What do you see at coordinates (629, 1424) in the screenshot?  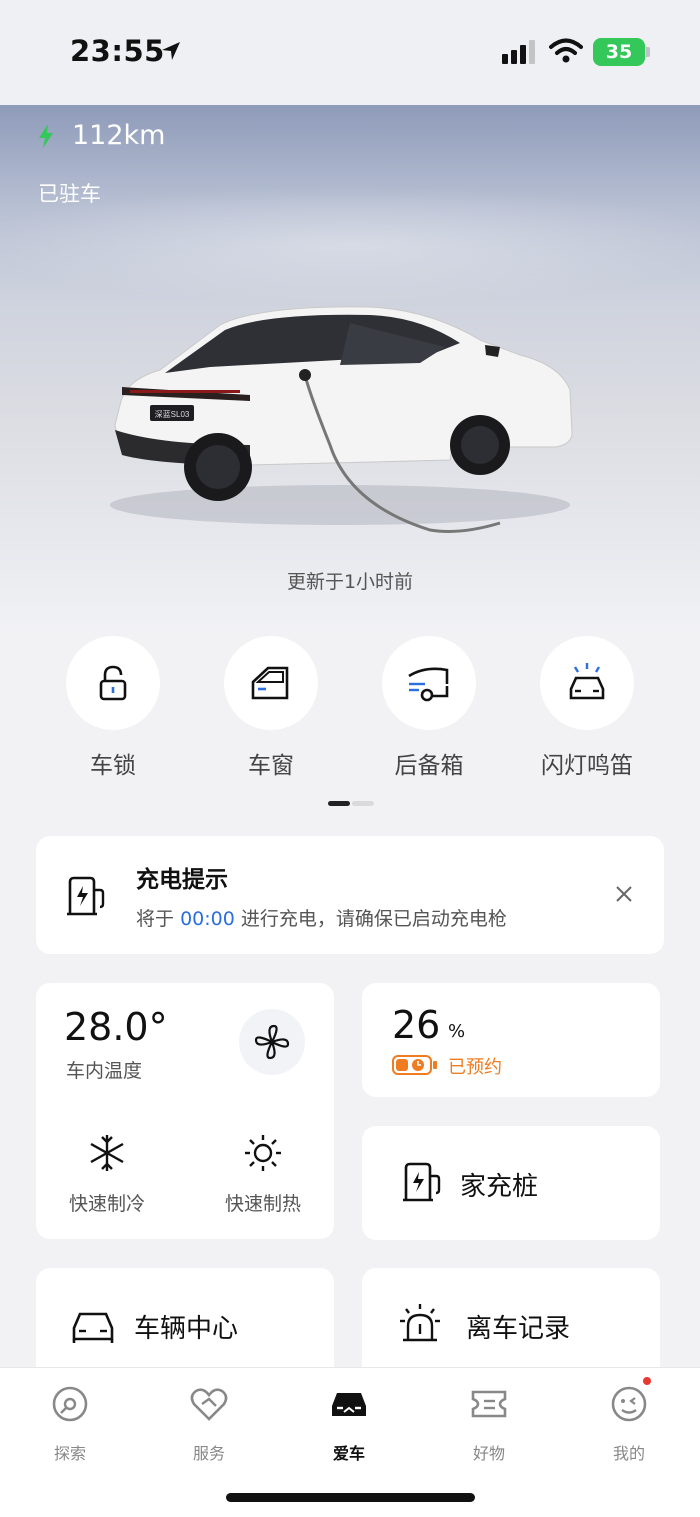 I see `tab-profile: 我的` at bounding box center [629, 1424].